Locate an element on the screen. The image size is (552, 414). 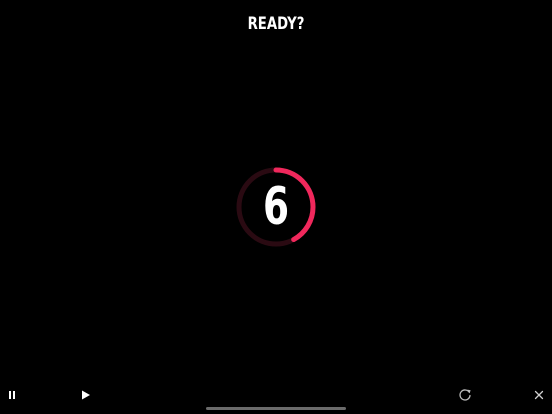
restart-button is located at coordinates (465, 395).